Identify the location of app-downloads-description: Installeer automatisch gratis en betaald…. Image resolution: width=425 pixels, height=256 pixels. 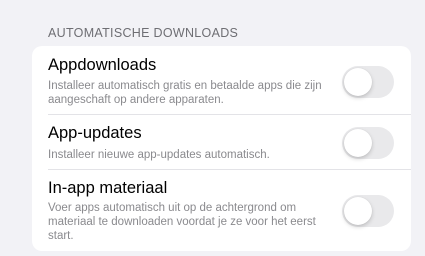
(185, 93).